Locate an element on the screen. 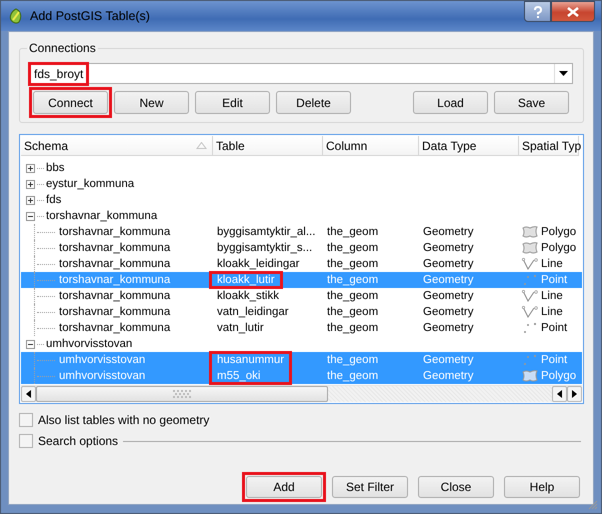 This screenshot has height=514, width=602. schema-name: bbs is located at coordinates (55, 168).